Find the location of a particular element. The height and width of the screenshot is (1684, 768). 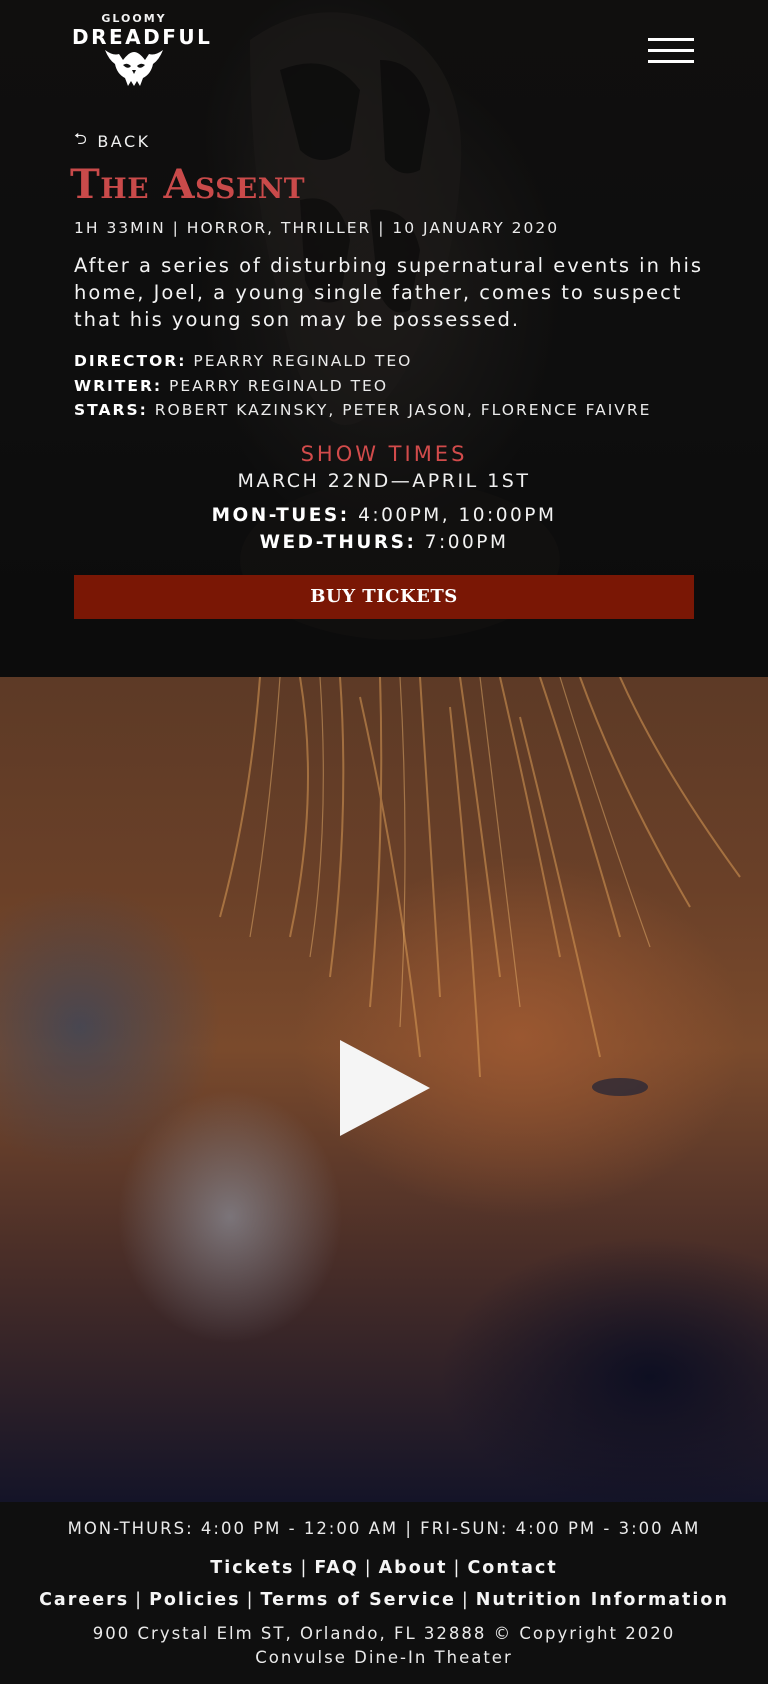

back-arrow-icon: ⮌ is located at coordinates (82, 138).